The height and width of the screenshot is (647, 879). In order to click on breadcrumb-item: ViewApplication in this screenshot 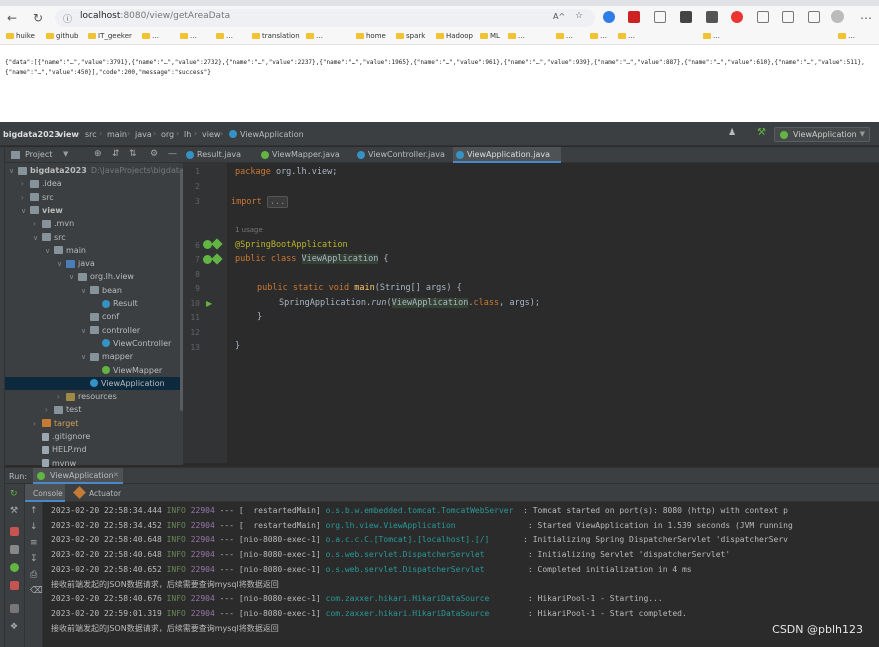, I will do `click(272, 134)`.